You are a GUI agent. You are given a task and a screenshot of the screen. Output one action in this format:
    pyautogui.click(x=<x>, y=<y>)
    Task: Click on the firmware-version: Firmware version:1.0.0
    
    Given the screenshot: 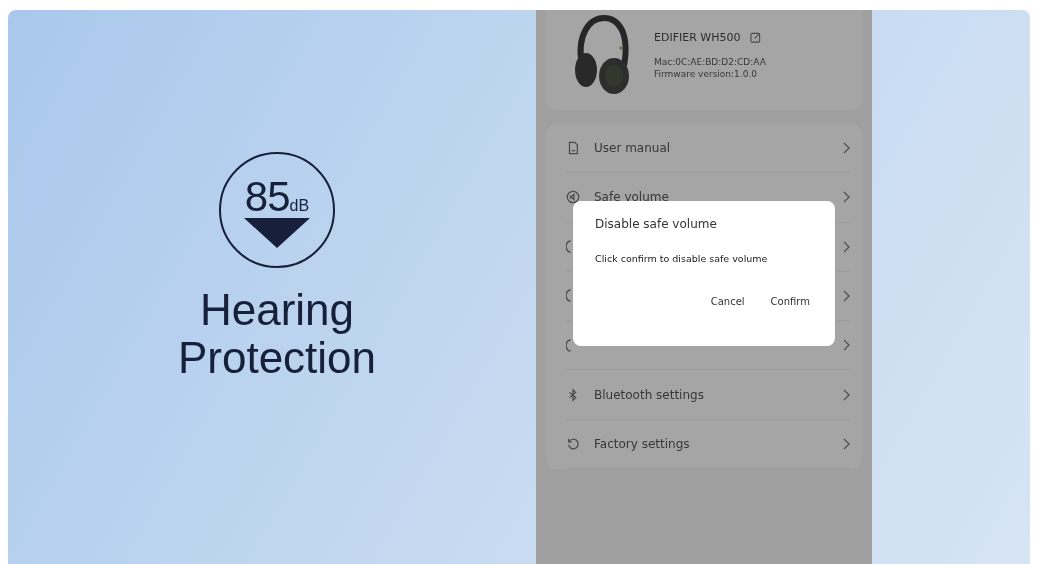 What is the action you would take?
    pyautogui.click(x=706, y=73)
    